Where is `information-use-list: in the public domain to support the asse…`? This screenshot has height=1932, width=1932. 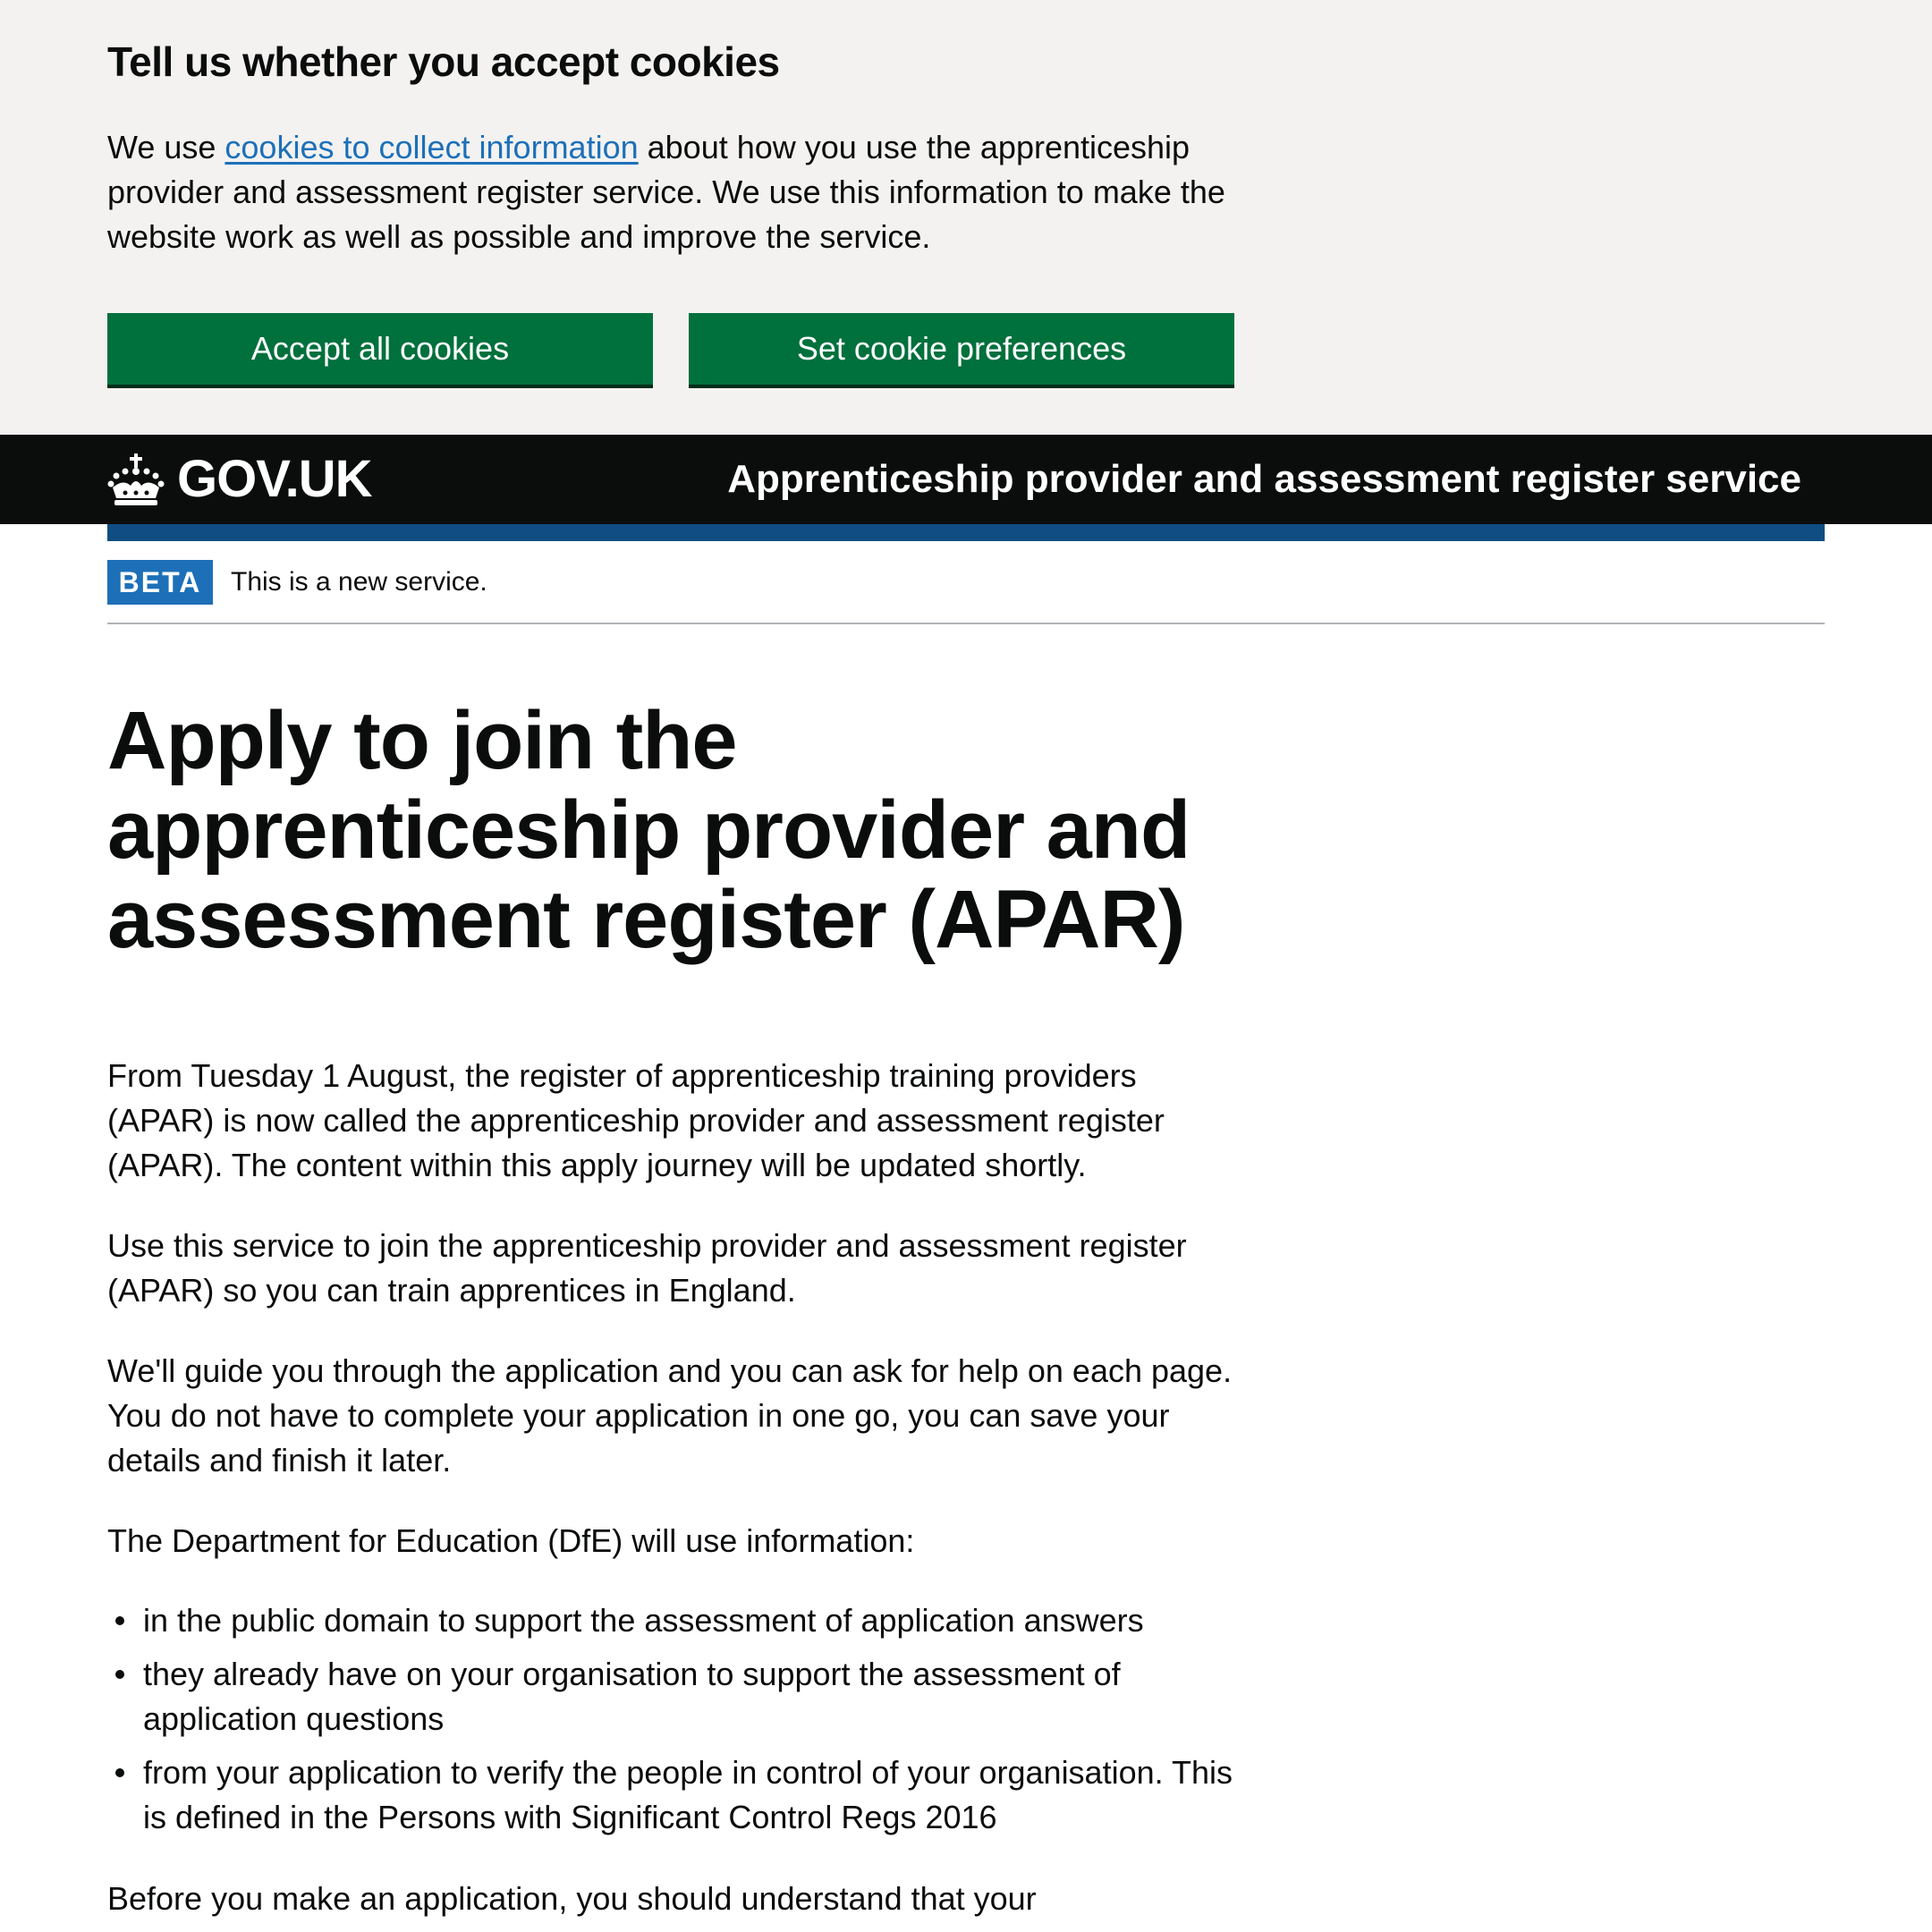
information-use-list: in the public domain to support the asse… is located at coordinates (670, 1723).